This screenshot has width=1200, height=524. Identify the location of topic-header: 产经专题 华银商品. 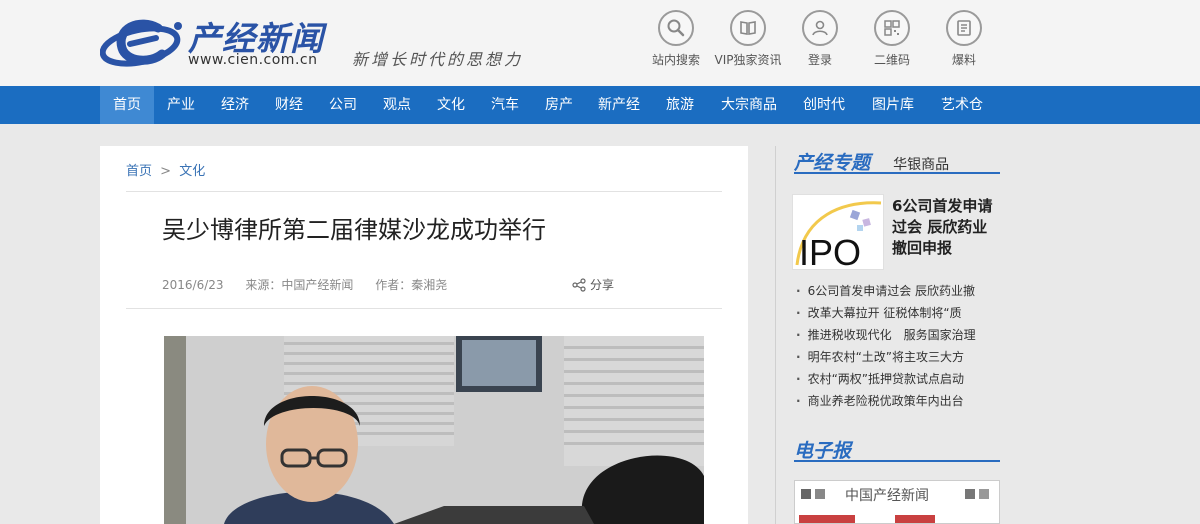
(897, 161).